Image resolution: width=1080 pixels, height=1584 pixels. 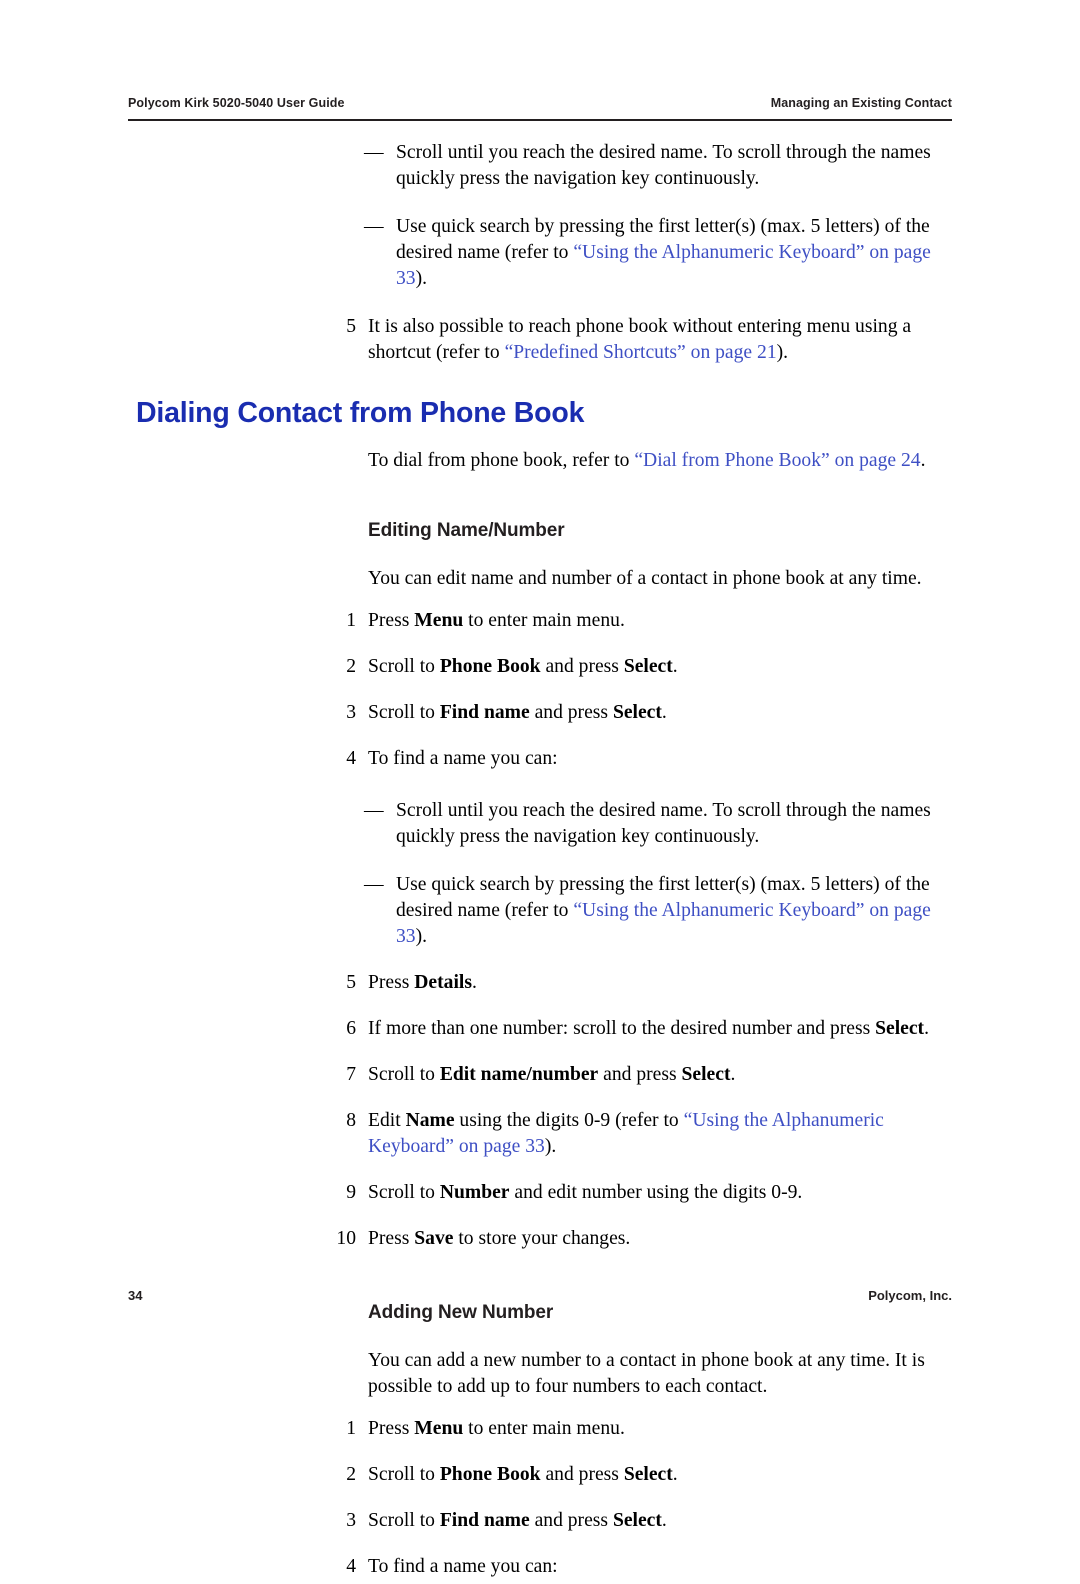 What do you see at coordinates (430, 1120) in the screenshot?
I see `text-run-bold: Name` at bounding box center [430, 1120].